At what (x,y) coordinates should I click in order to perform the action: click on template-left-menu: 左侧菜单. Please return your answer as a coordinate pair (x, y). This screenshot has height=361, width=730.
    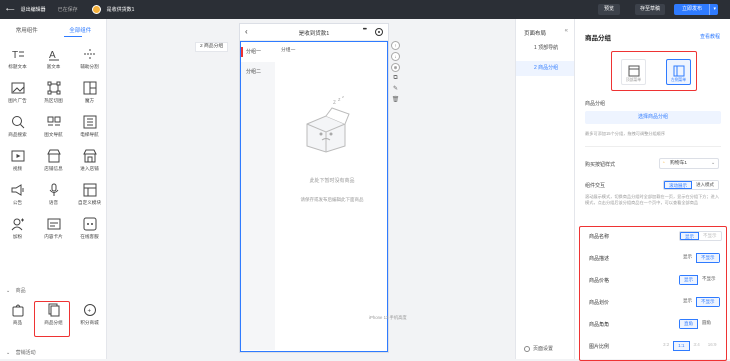
    Looking at the image, I should click on (678, 72).